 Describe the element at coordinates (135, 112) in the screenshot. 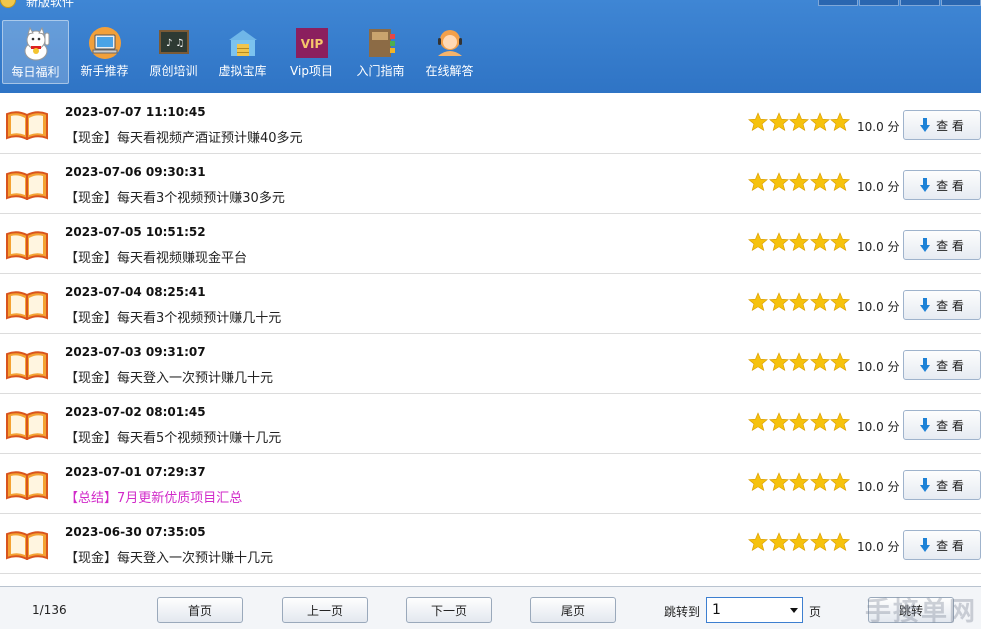

I see `item-date: 2023-07-07 11:10:45` at that location.